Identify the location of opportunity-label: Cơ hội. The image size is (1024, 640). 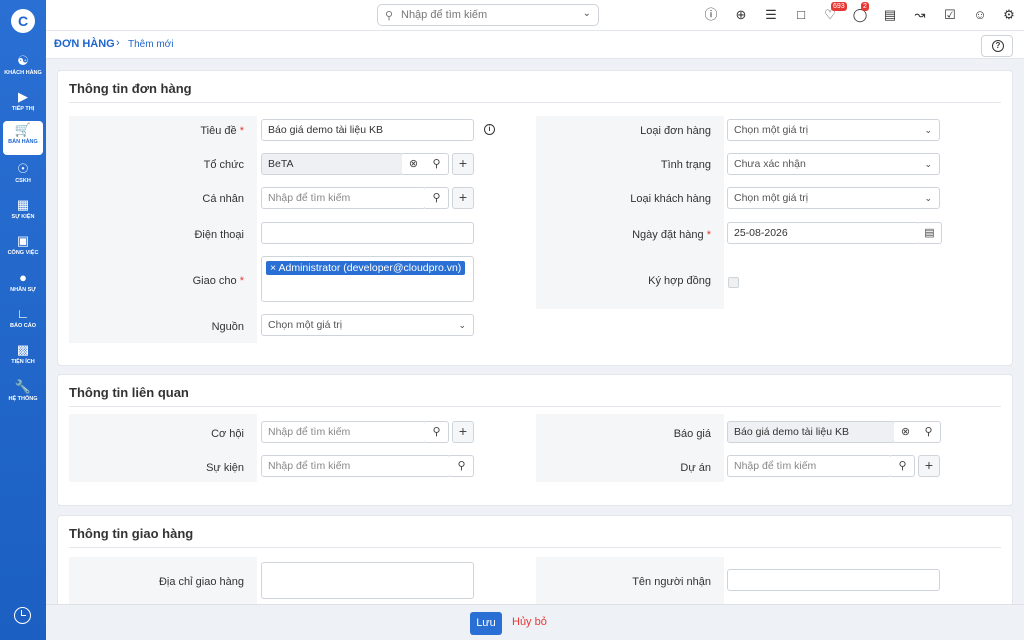
(227, 434).